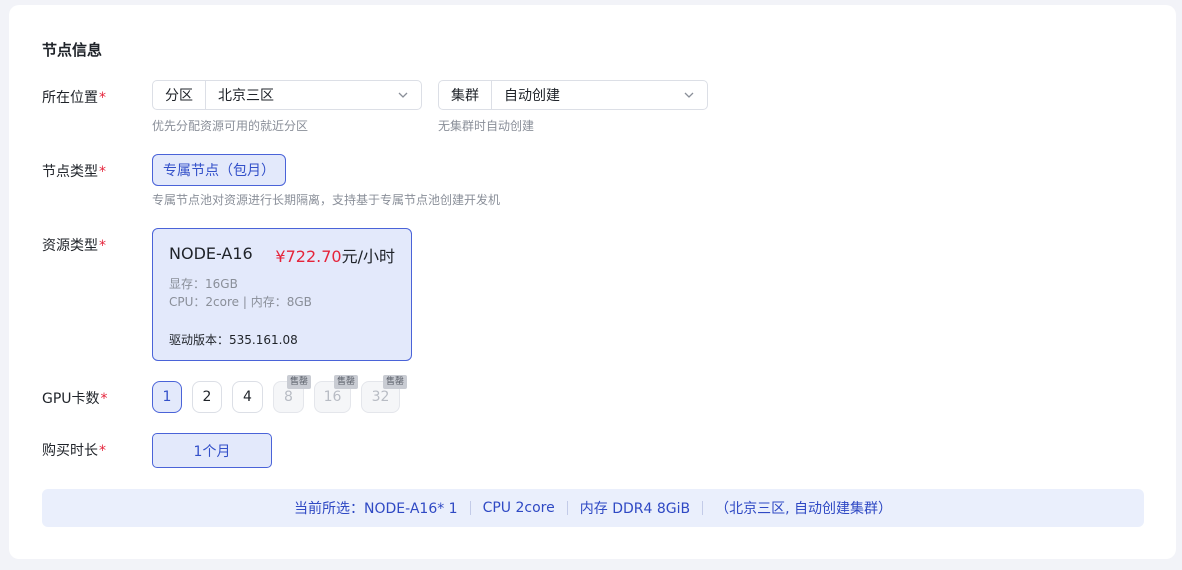 This screenshot has width=1182, height=570. What do you see at coordinates (465, 95) in the screenshot?
I see `cluster-prefix: 集群` at bounding box center [465, 95].